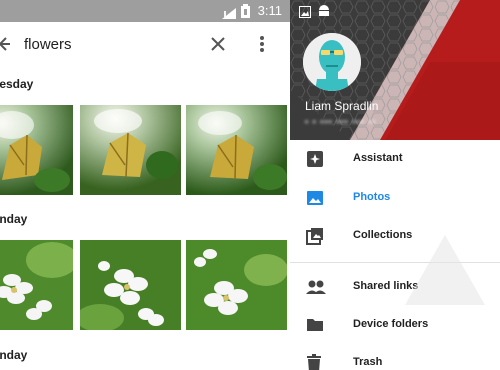 This screenshot has height=370, width=500. What do you see at coordinates (332, 62) in the screenshot?
I see `avatar` at bounding box center [332, 62].